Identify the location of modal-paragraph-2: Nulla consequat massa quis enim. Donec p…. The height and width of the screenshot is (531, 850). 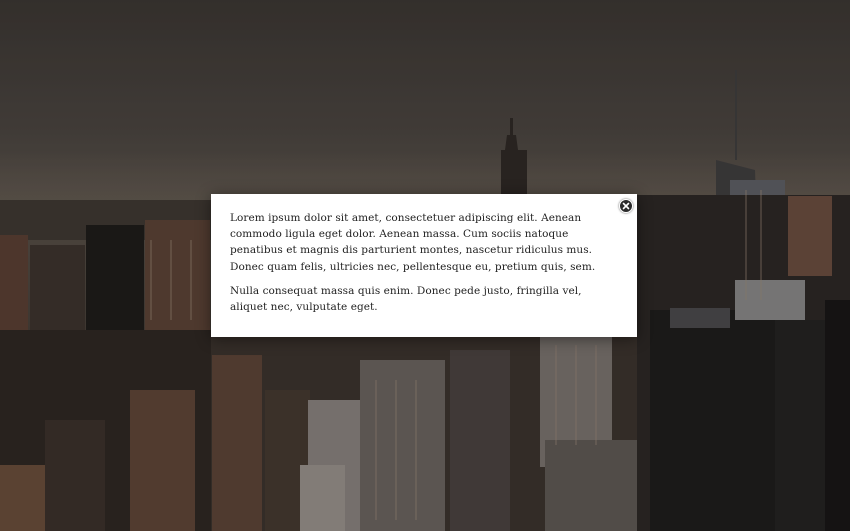
(406, 299).